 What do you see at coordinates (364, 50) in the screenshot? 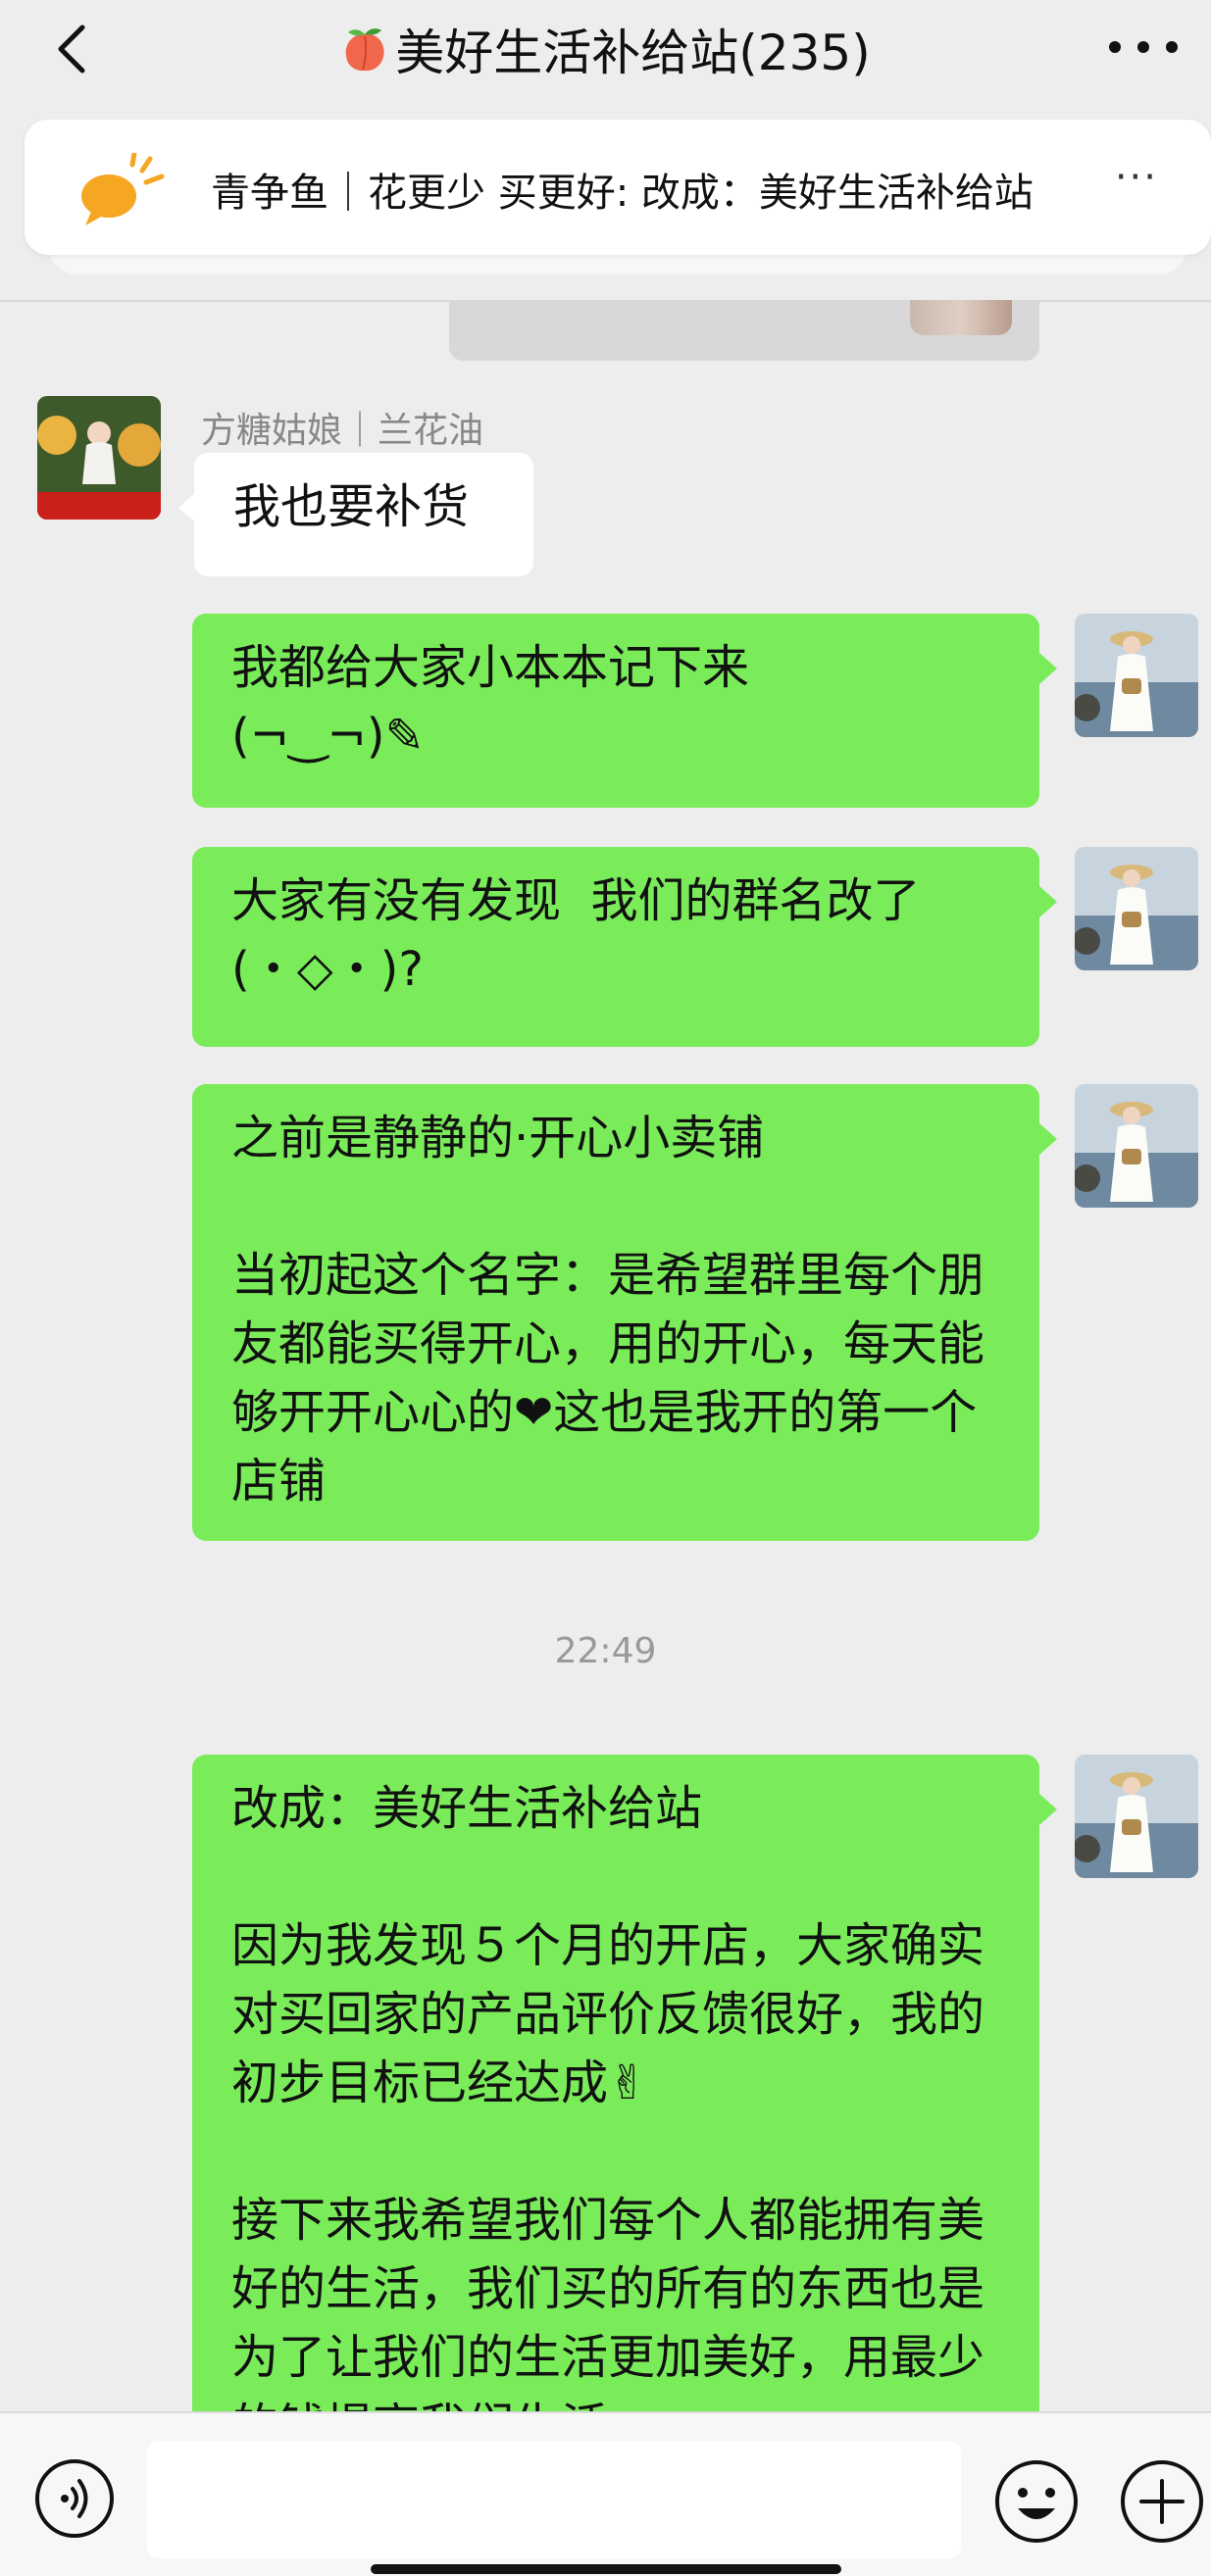
I see `peach-icon` at bounding box center [364, 50].